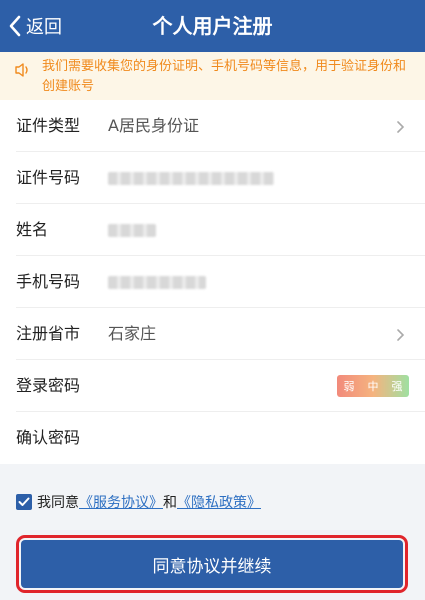 Image resolution: width=425 pixels, height=600 pixels. What do you see at coordinates (48, 281) in the screenshot?
I see `phone-label: 手机号码` at bounding box center [48, 281].